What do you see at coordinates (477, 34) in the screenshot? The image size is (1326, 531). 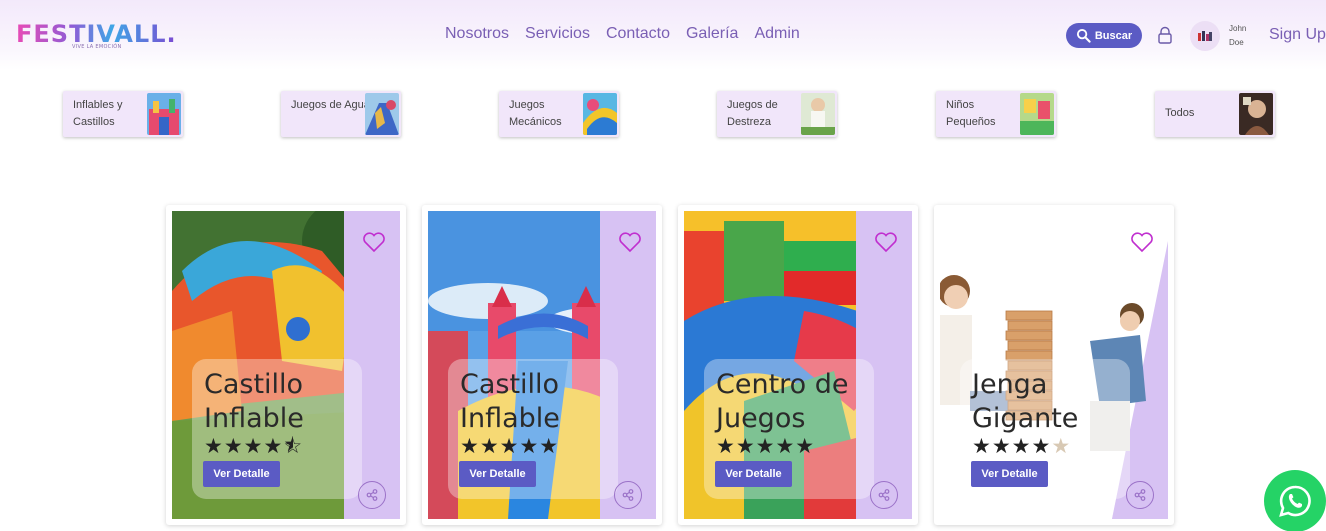 I see `nav-nosotros: Nosotros` at bounding box center [477, 34].